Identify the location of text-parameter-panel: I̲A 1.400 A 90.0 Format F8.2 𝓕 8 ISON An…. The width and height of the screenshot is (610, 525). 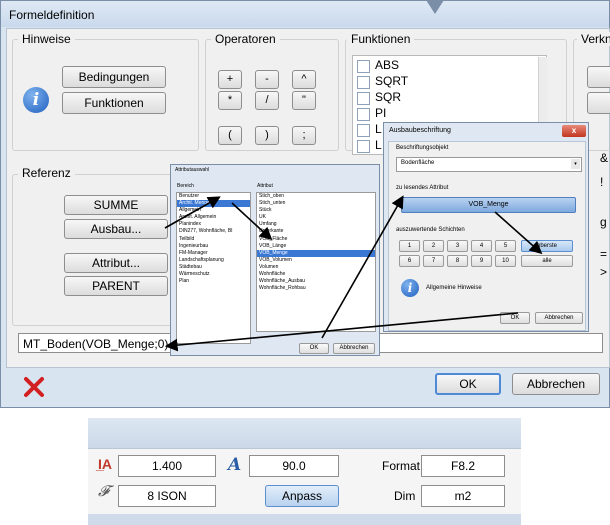
(304, 481).